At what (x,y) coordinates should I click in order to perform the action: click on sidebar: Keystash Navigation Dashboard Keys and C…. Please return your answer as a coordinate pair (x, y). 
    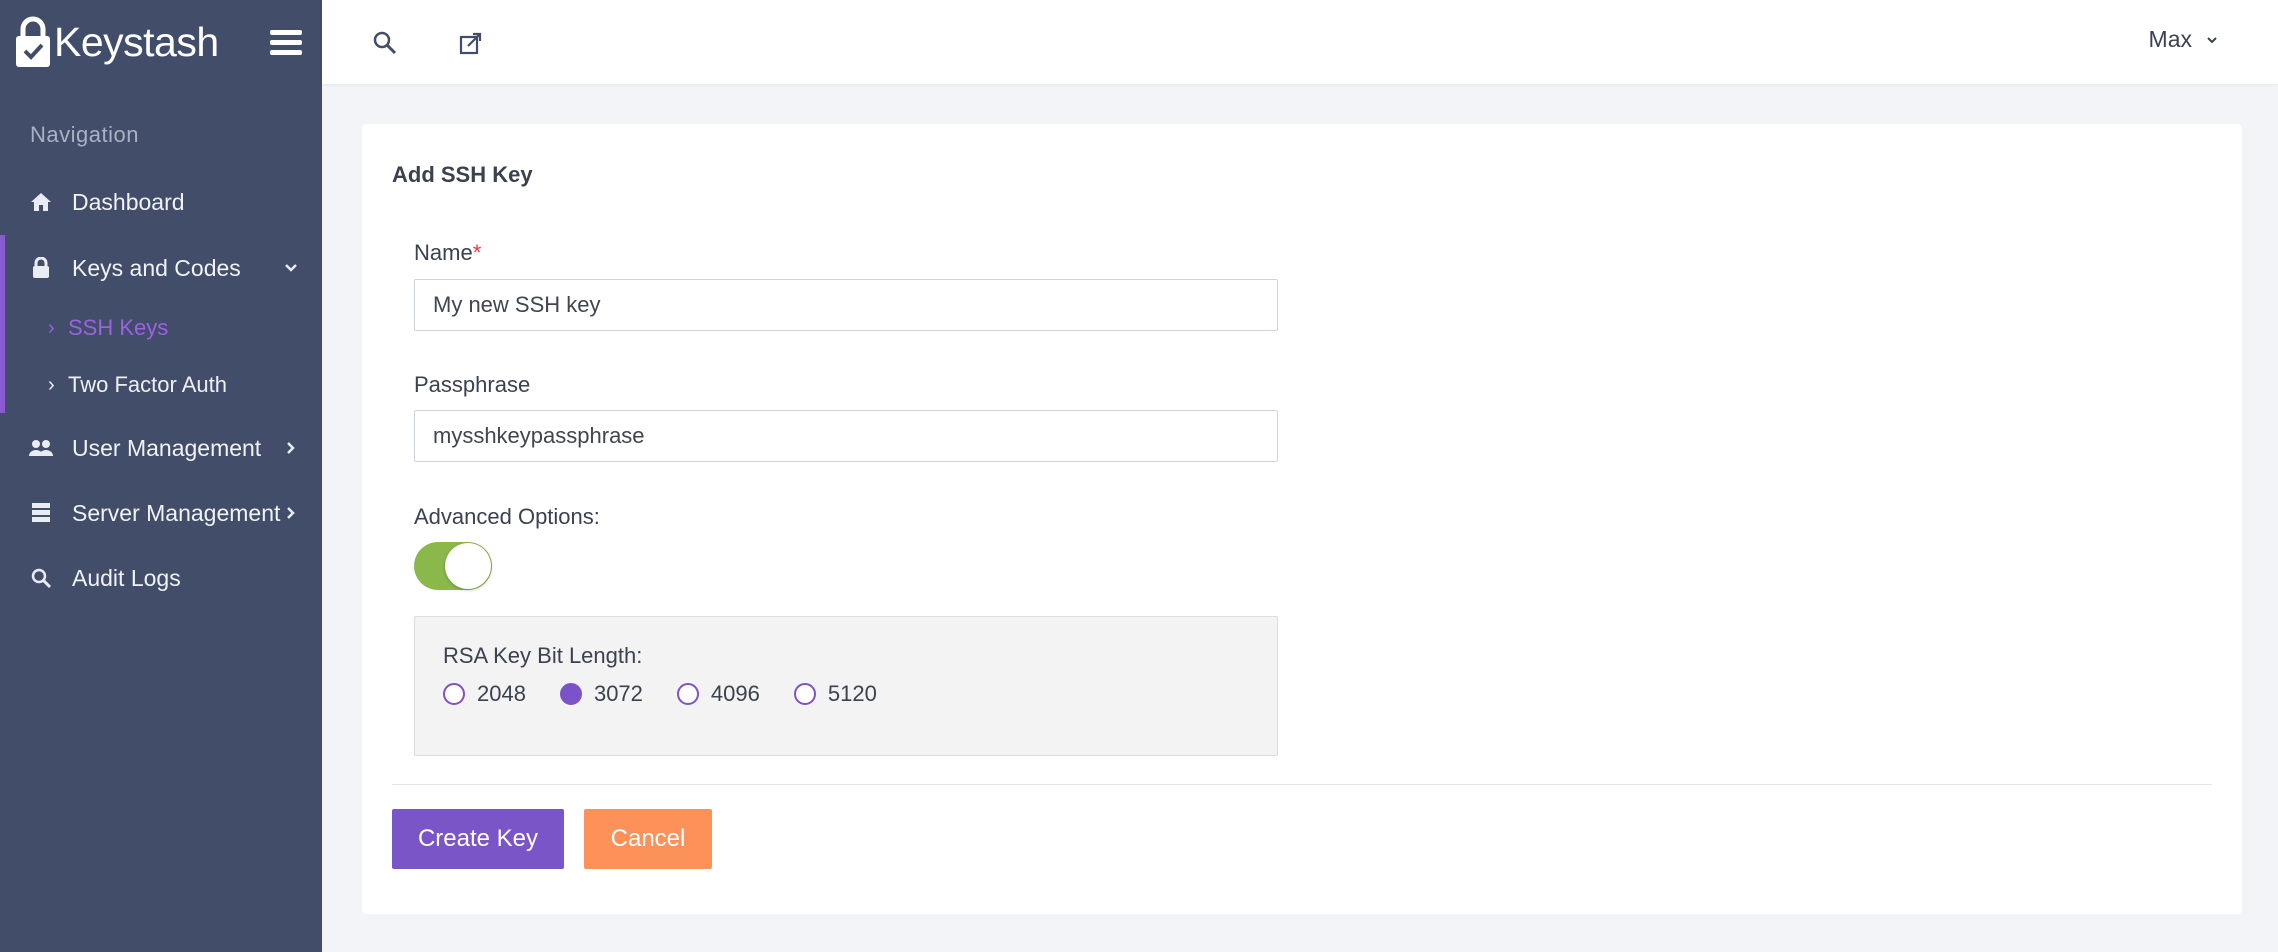
    Looking at the image, I should click on (161, 476).